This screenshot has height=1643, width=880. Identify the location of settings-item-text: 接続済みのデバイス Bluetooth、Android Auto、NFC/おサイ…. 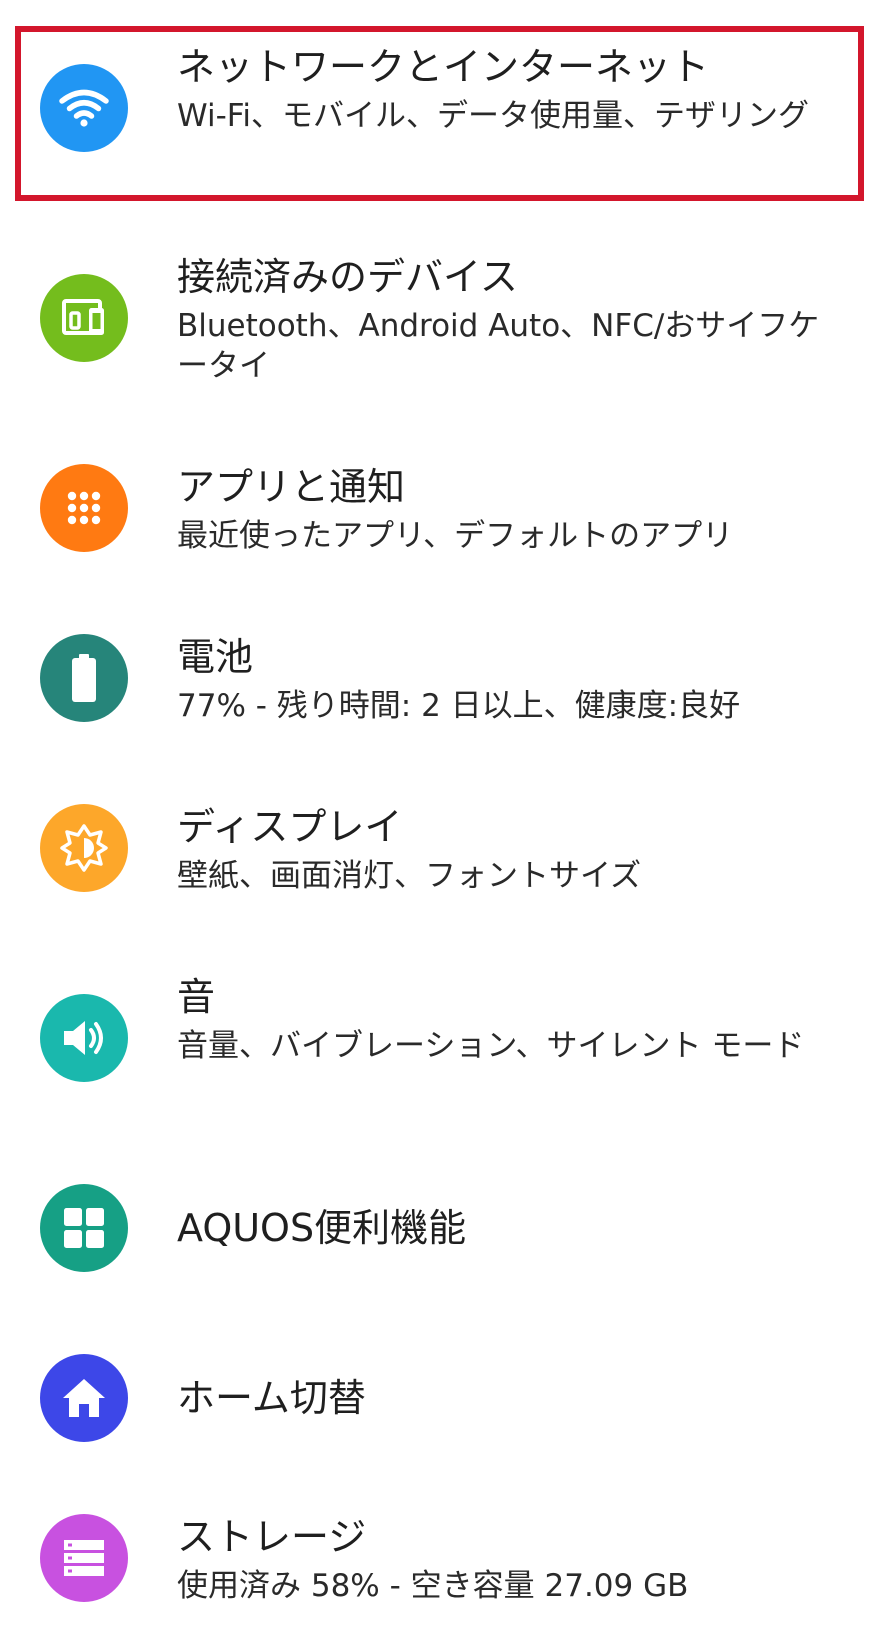
(509, 319).